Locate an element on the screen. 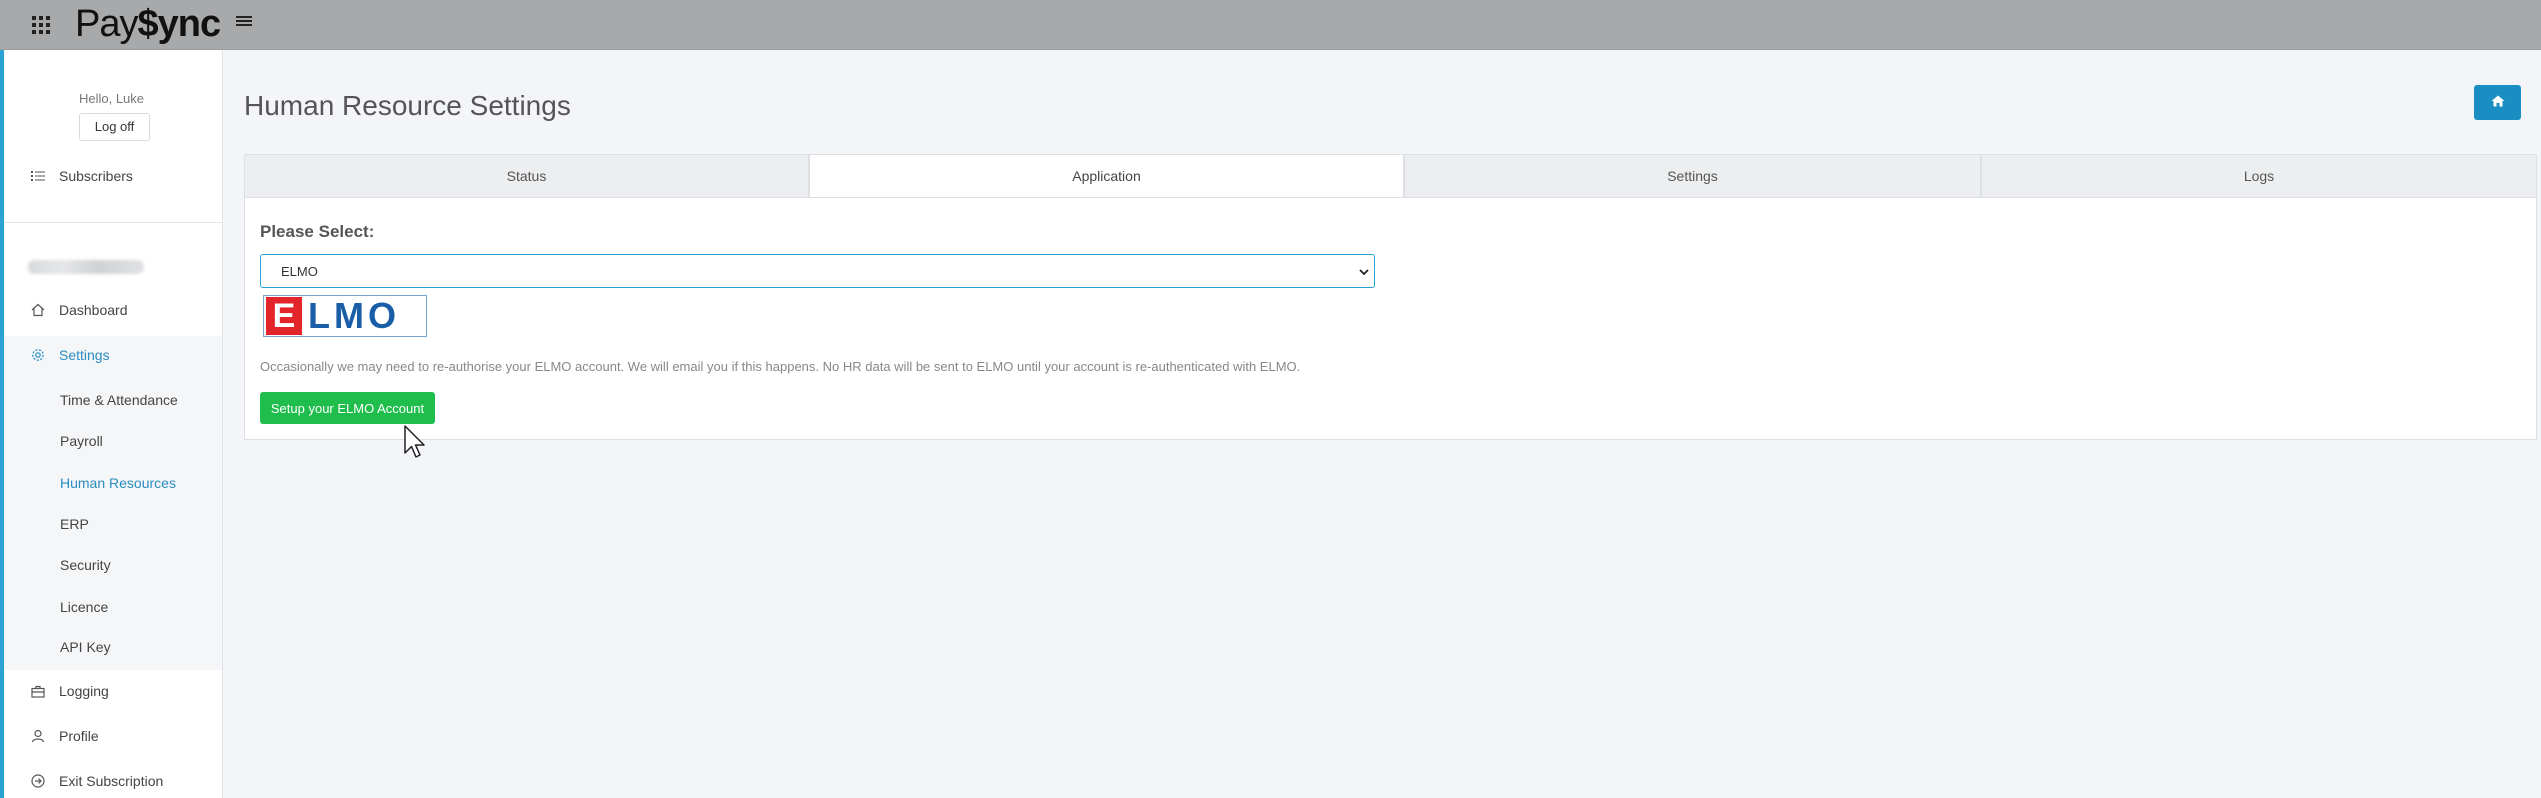 Image resolution: width=2541 pixels, height=798 pixels. sidebar-item-subscribers: Subscribers is located at coordinates (111, 176).